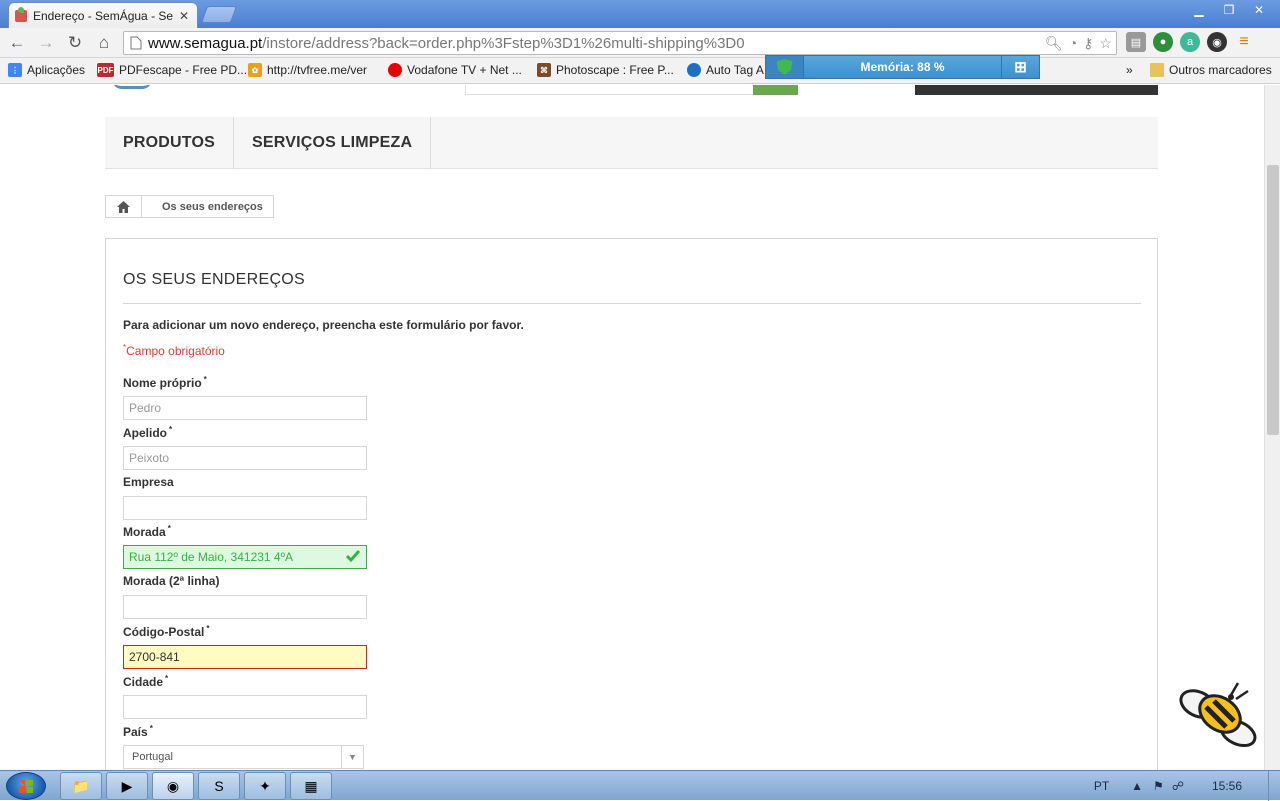 This screenshot has width=1280, height=801. Describe the element at coordinates (46, 43) in the screenshot. I see `forward-arrow-icon: →` at that location.